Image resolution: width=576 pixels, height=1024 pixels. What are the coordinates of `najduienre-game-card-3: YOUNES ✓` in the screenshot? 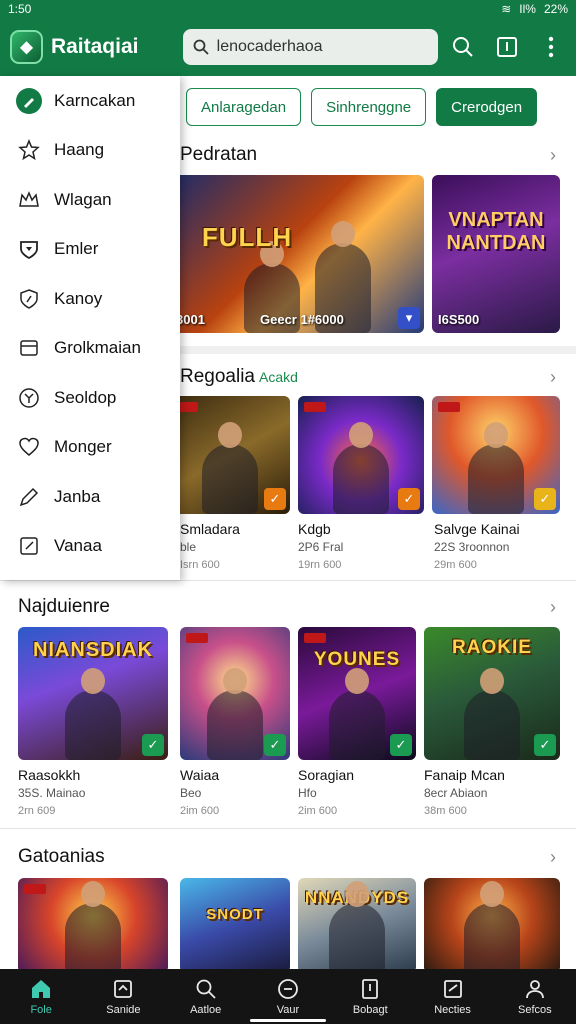 It's located at (357, 693).